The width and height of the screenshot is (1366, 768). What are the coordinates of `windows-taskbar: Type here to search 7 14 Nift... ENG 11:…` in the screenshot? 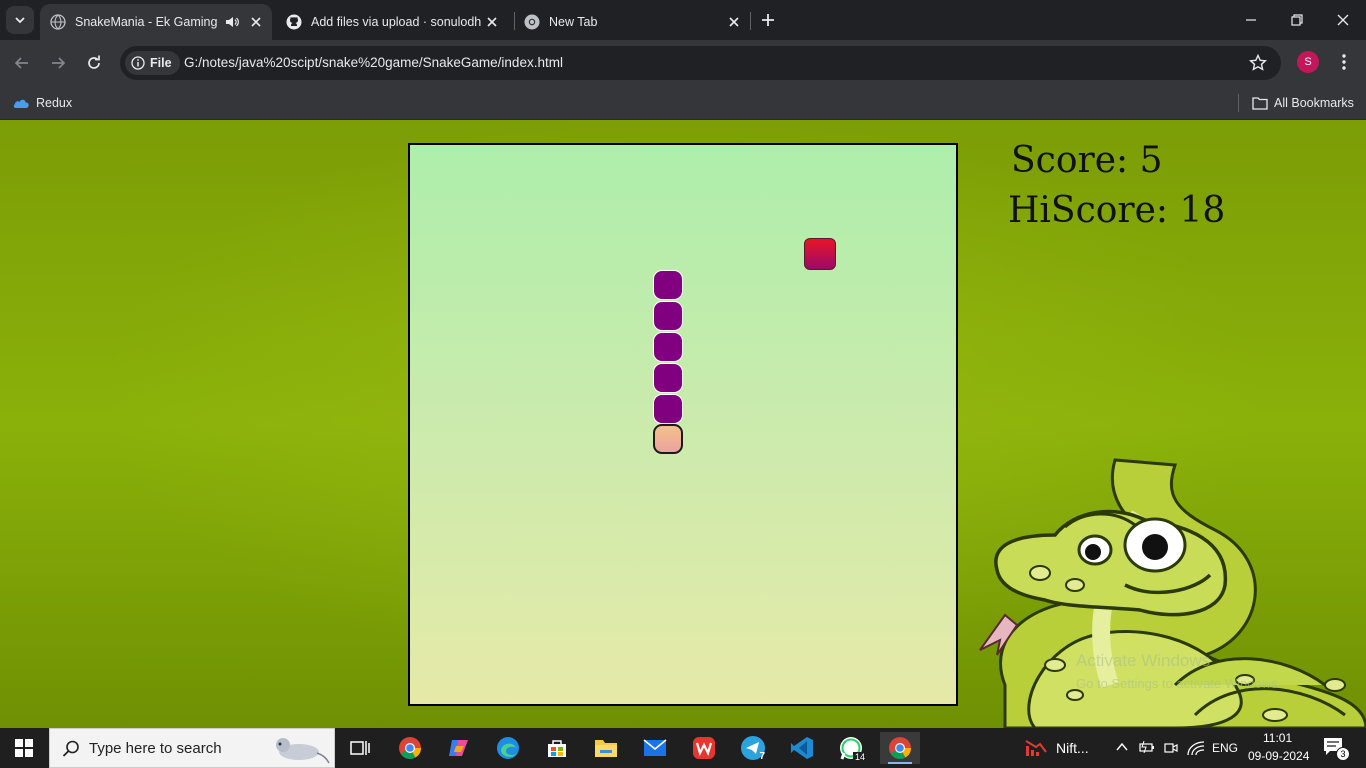 It's located at (683, 748).